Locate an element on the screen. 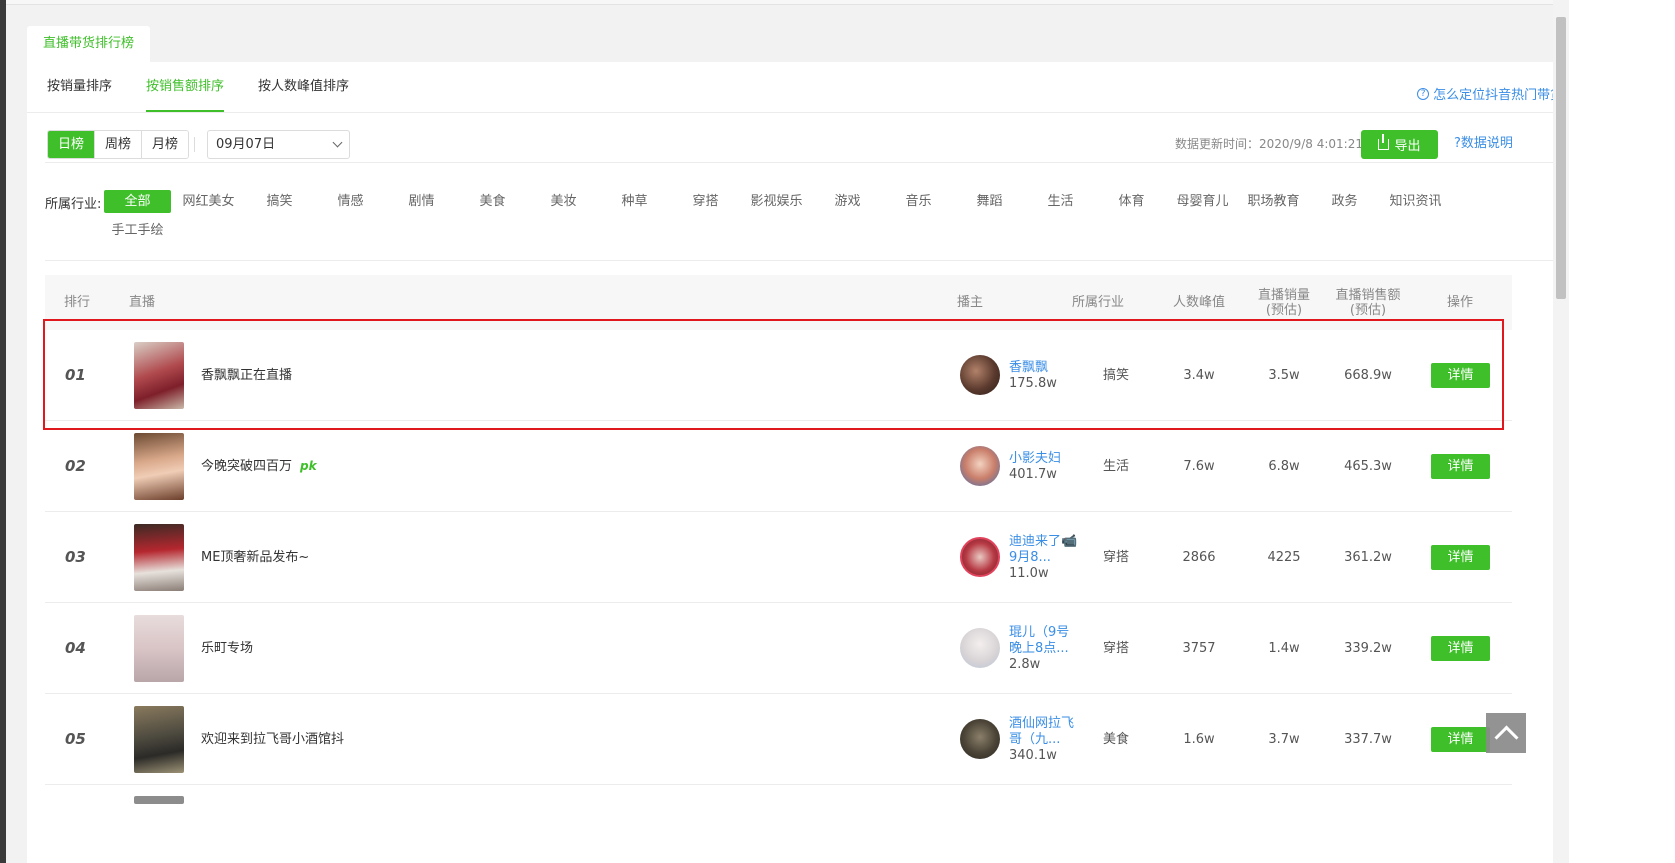  tab-monthly: 月榜 is located at coordinates (165, 144).